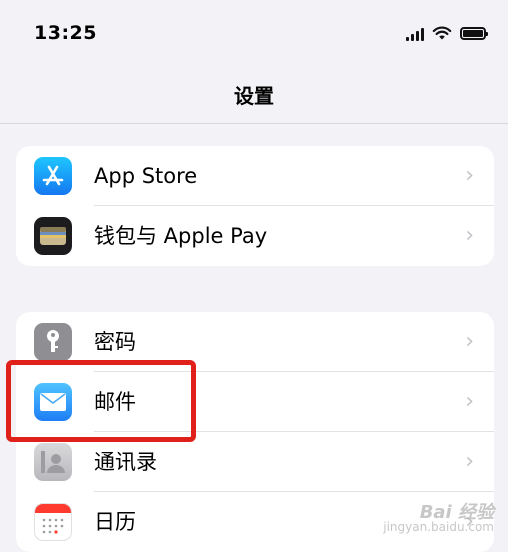 Image resolution: width=508 pixels, height=552 pixels. I want to click on key-icon, so click(53, 342).